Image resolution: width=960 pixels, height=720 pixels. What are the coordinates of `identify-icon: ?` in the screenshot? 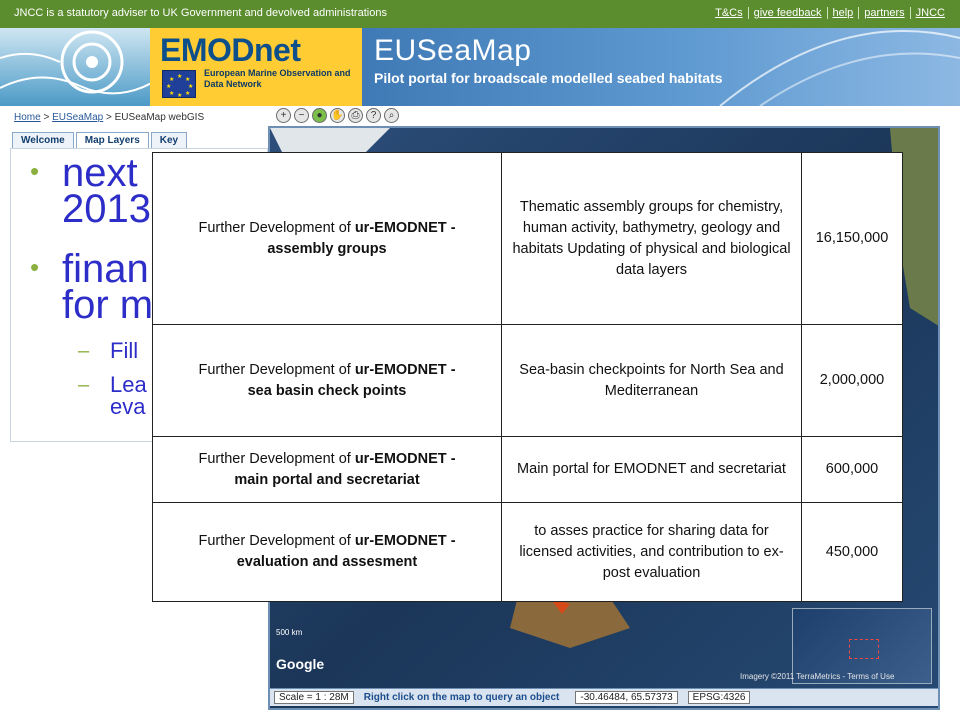 It's located at (373, 115).